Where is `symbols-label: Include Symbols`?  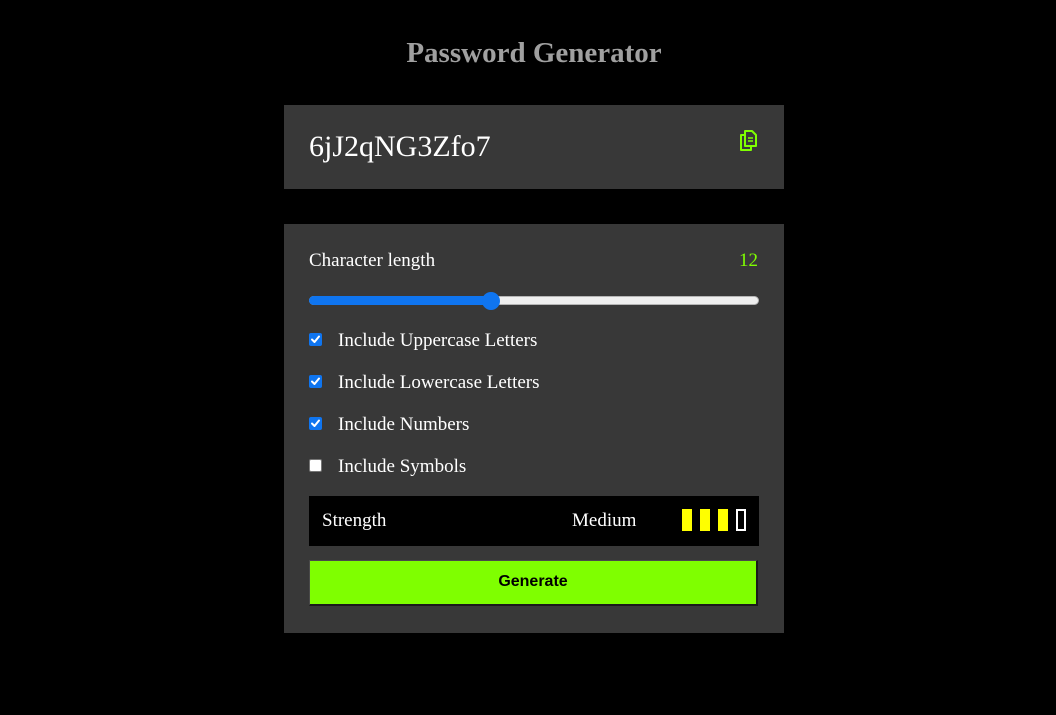
symbols-label: Include Symbols is located at coordinates (402, 466).